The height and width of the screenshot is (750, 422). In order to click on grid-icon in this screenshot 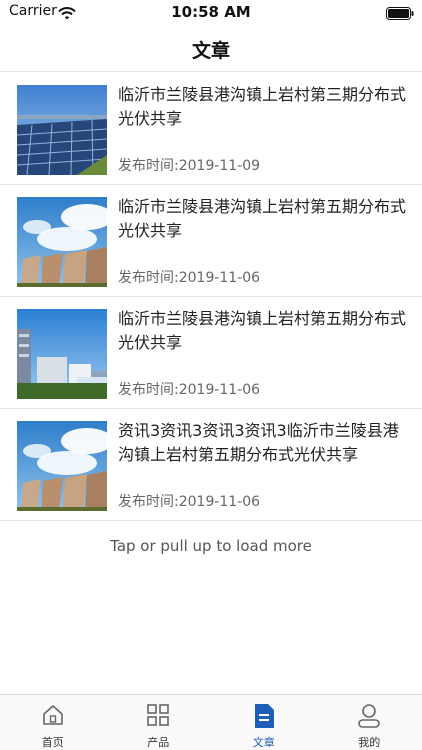, I will do `click(158, 717)`.